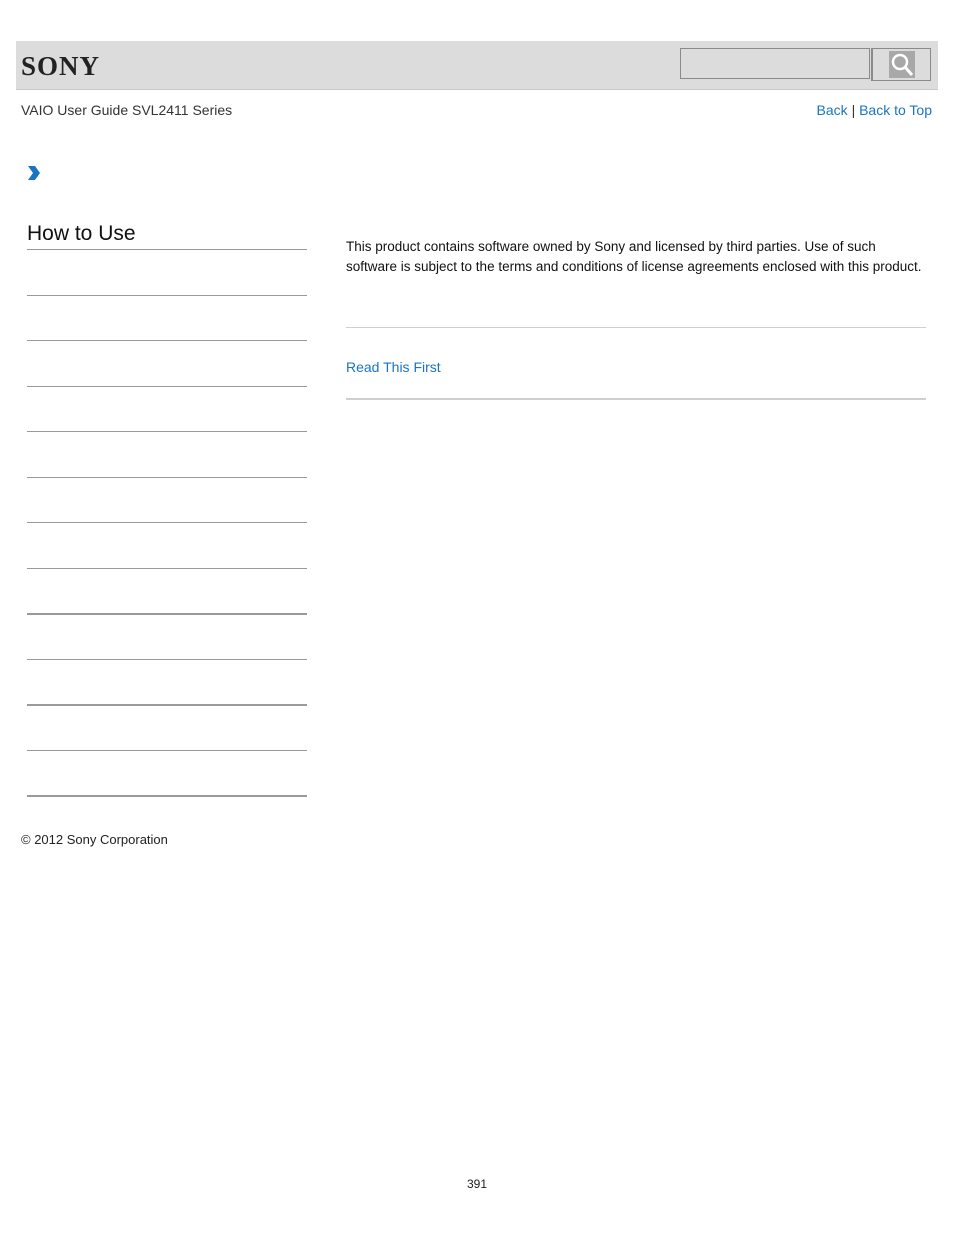 The width and height of the screenshot is (954, 1235). What do you see at coordinates (477, 65) in the screenshot?
I see `site-header: SONY` at bounding box center [477, 65].